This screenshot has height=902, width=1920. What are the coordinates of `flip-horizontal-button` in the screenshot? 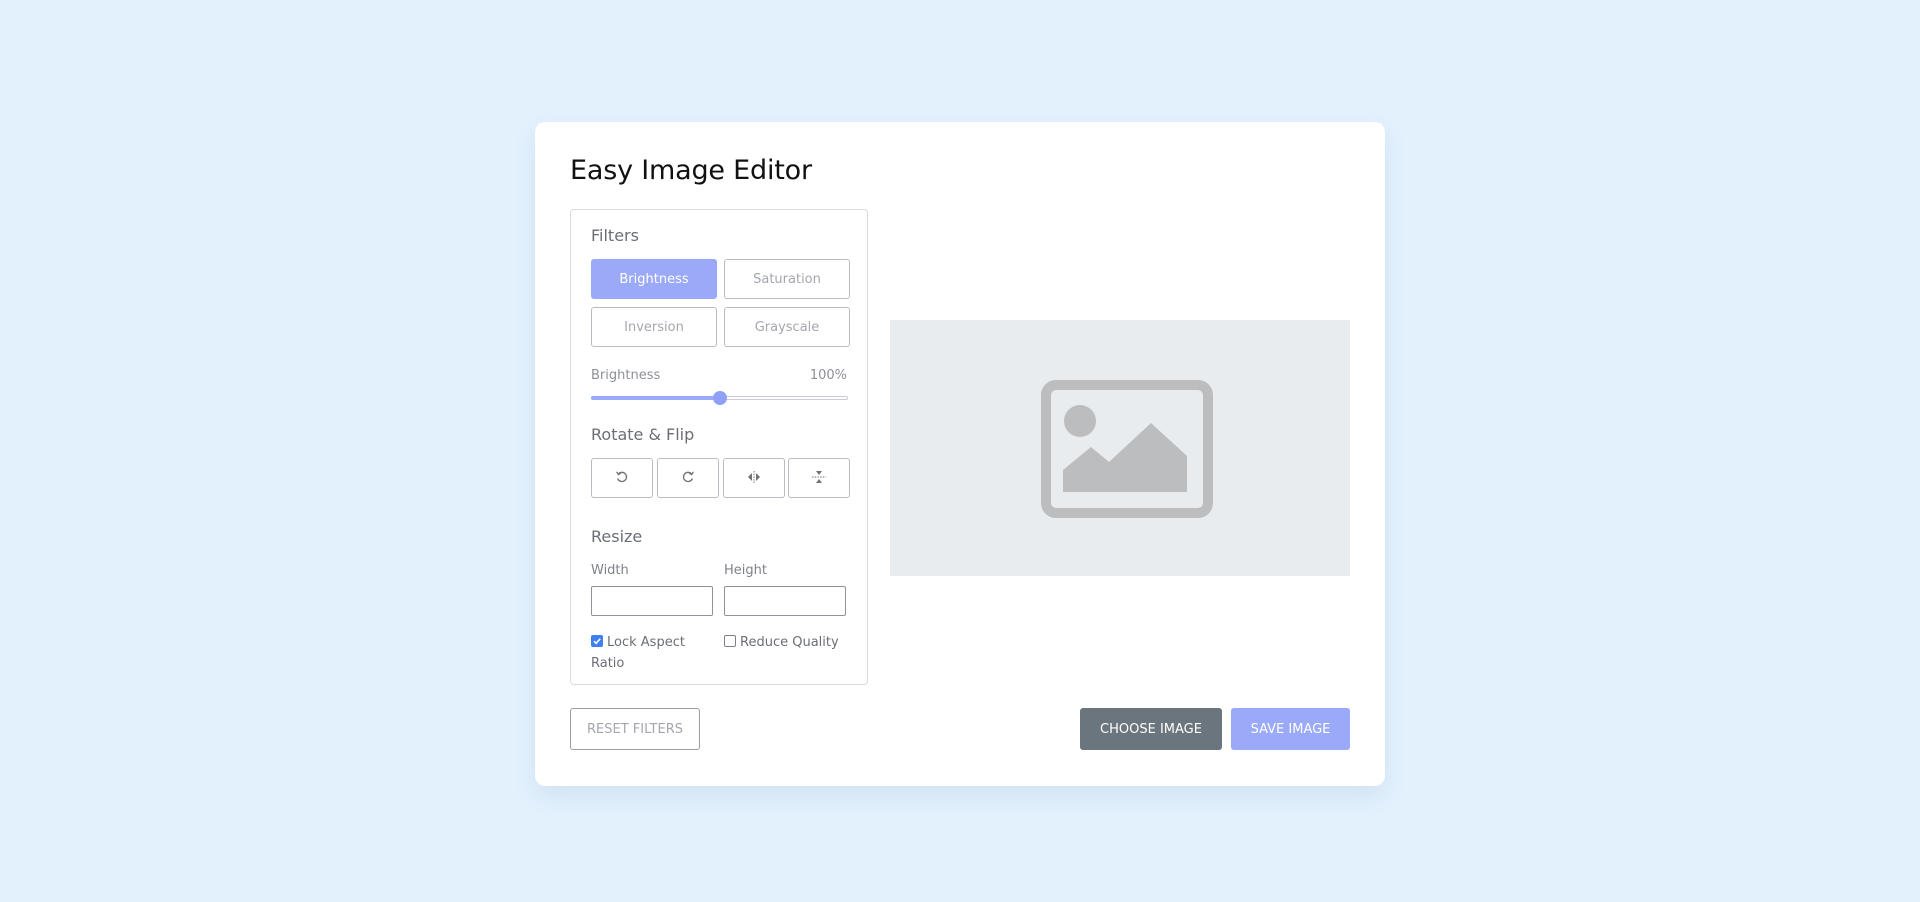 It's located at (754, 478).